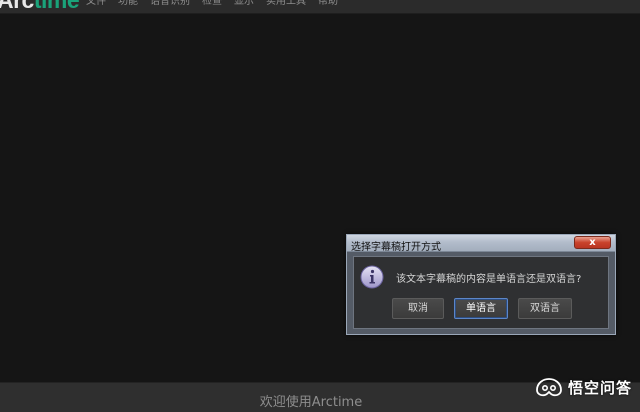  I want to click on info-icon, so click(372, 277).